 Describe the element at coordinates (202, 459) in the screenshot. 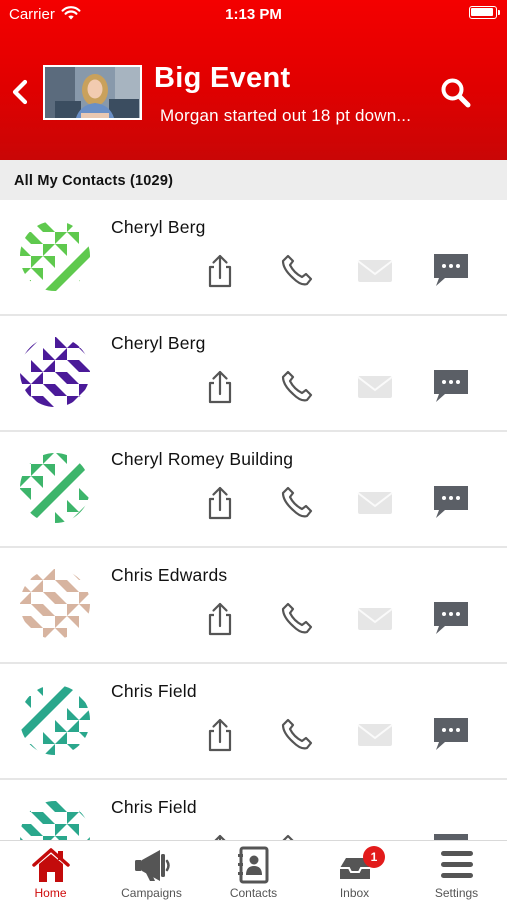

I see `contact-name: Cheryl Romey Building` at that location.